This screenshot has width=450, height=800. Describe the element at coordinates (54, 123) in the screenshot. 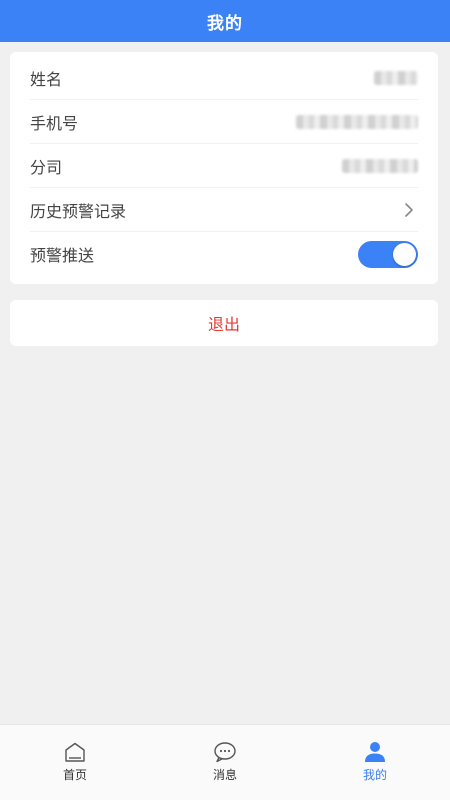

I see `phone-label: 手机号` at that location.